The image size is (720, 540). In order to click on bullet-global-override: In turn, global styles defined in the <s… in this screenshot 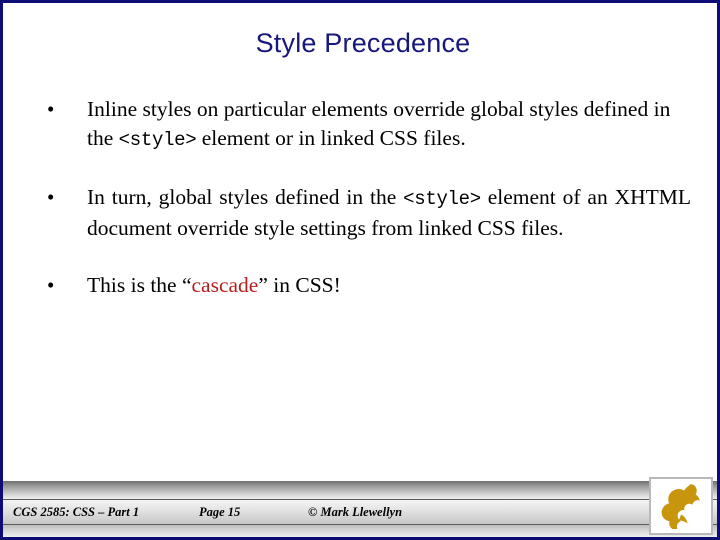, I will do `click(389, 213)`.